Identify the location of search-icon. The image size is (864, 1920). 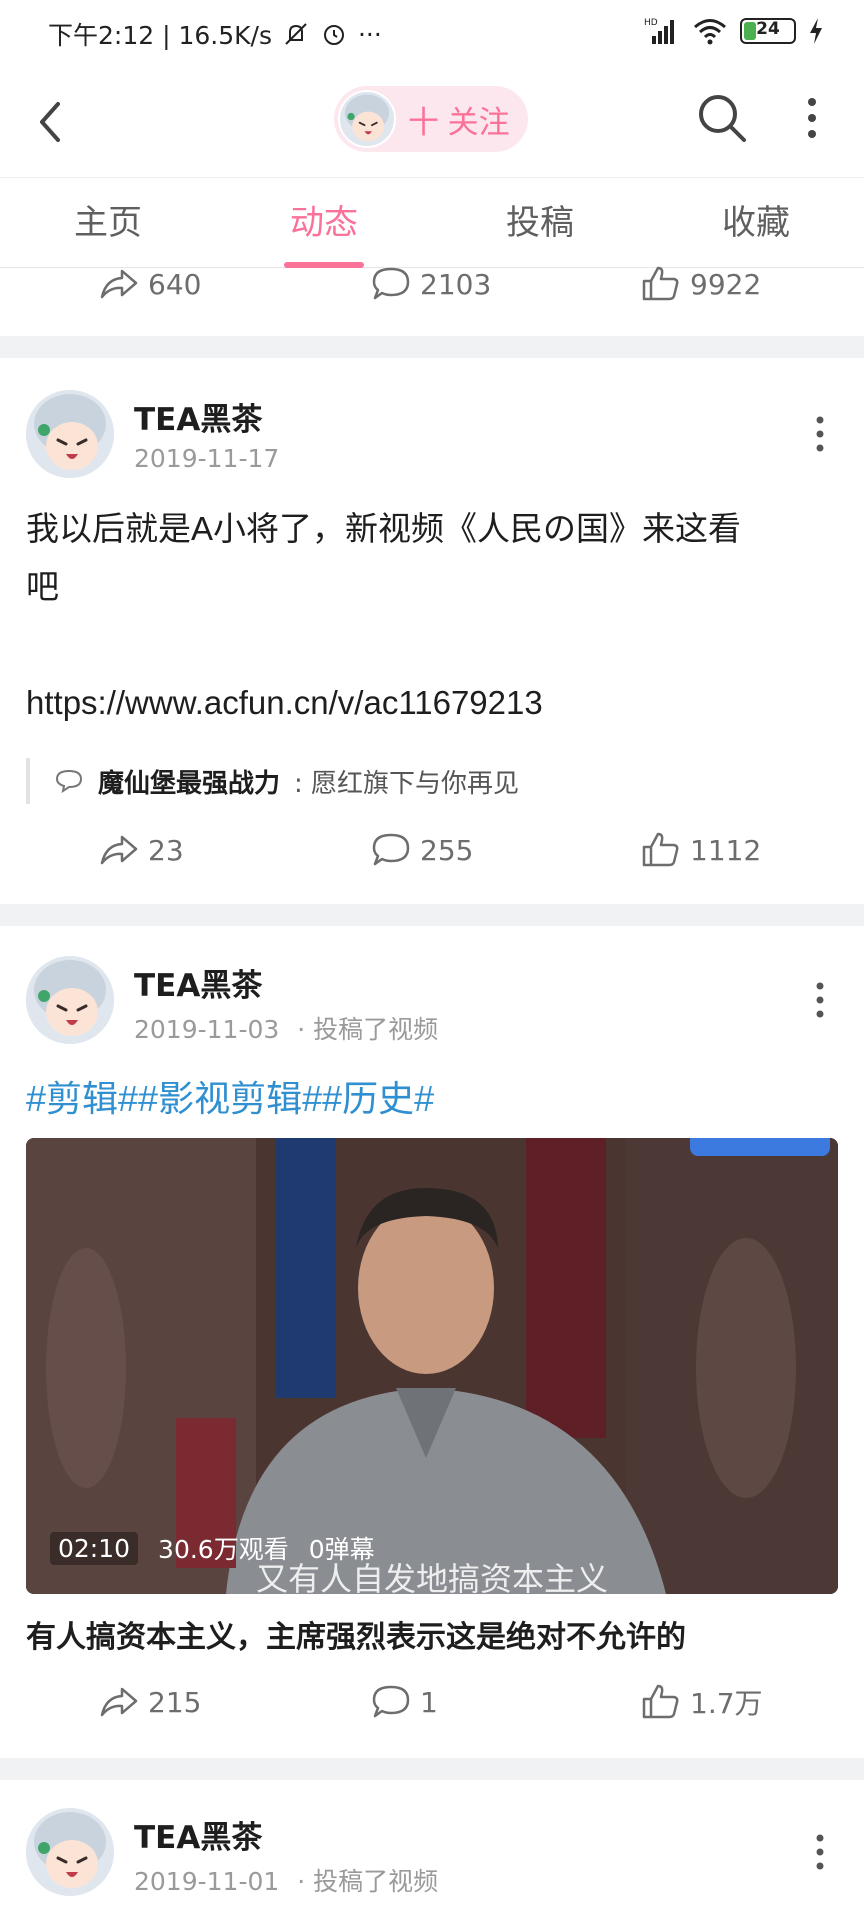
(722, 118).